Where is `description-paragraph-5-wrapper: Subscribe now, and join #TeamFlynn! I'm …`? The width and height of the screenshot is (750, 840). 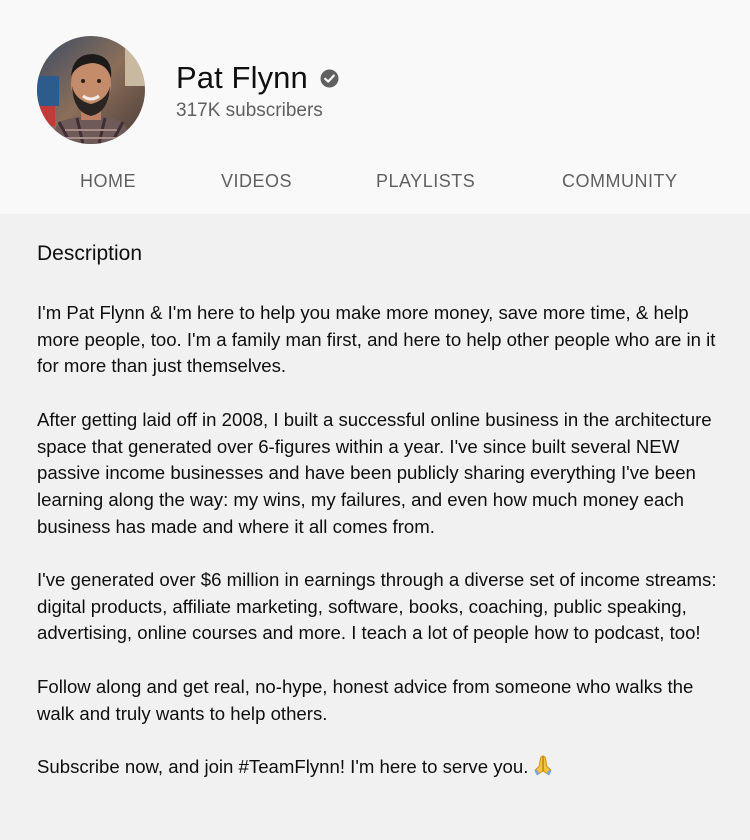 description-paragraph-5-wrapper: Subscribe now, and join #TeamFlynn! I'm … is located at coordinates (382, 767).